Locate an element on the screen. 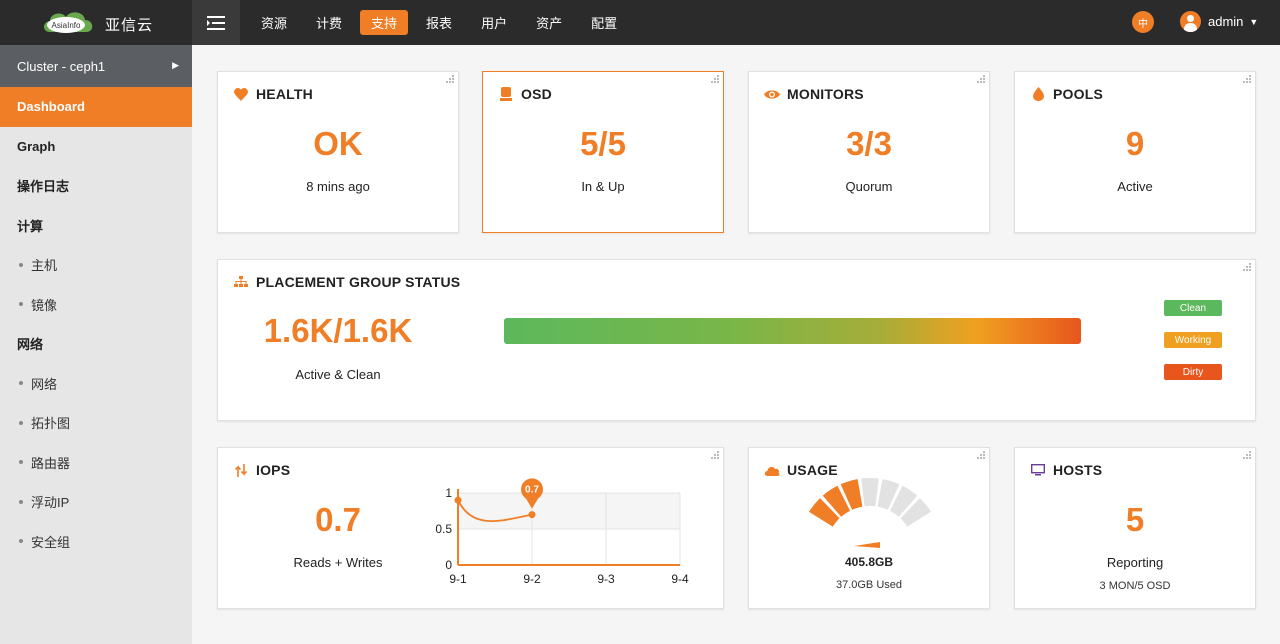 This screenshot has width=1280, height=644. sidebar-item-label: Dashboard is located at coordinates (51, 107).